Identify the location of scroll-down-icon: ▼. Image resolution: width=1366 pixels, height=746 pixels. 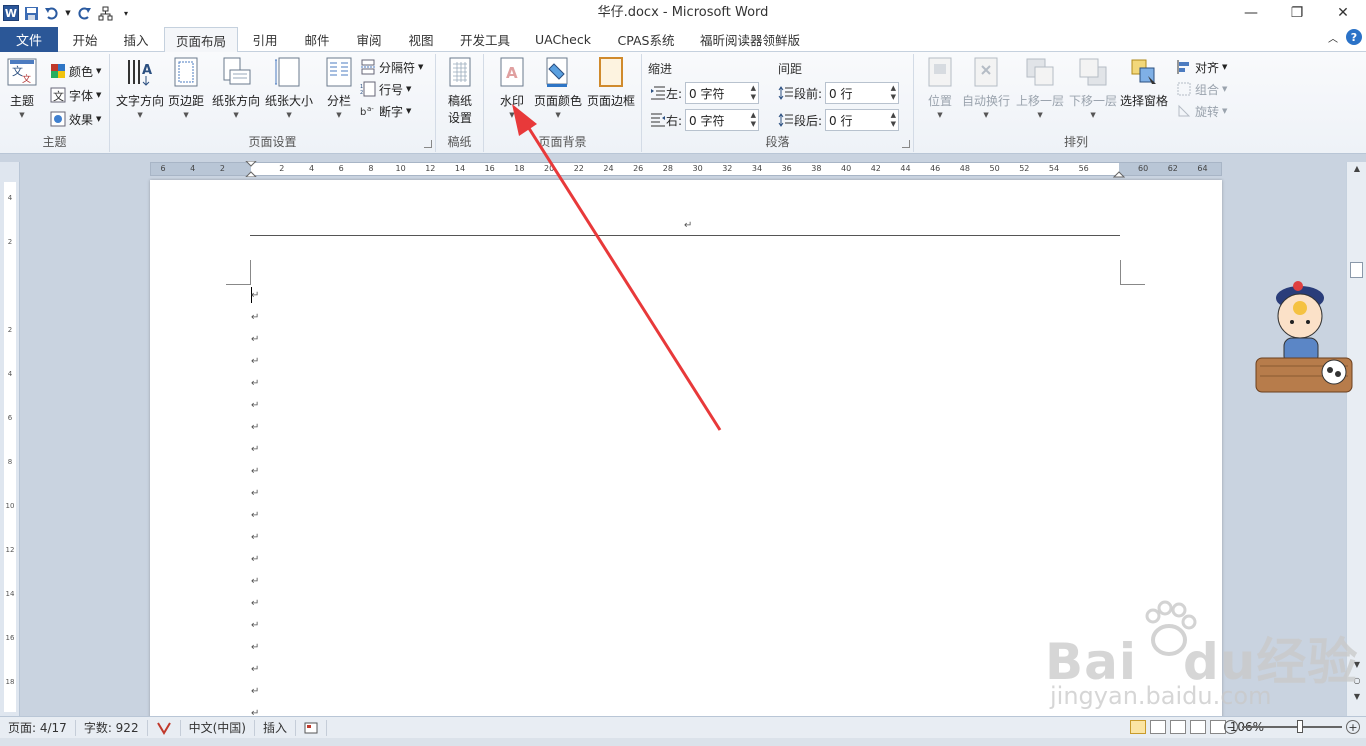
(1356, 664).